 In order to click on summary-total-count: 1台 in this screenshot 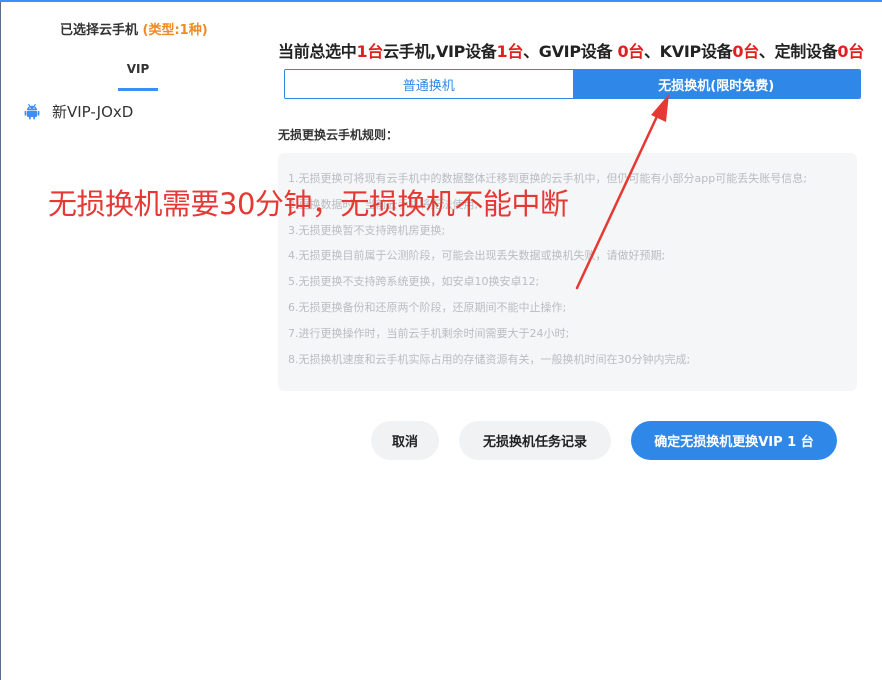, I will do `click(370, 51)`.